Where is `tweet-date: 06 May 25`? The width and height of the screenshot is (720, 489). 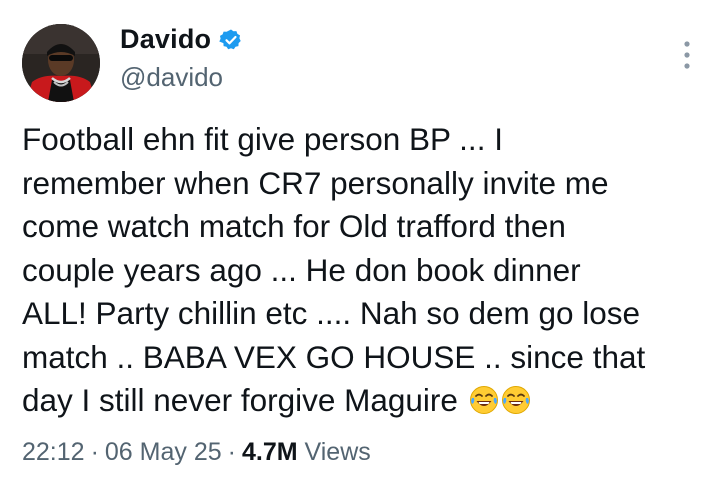
tweet-date: 06 May 25 is located at coordinates (163, 452).